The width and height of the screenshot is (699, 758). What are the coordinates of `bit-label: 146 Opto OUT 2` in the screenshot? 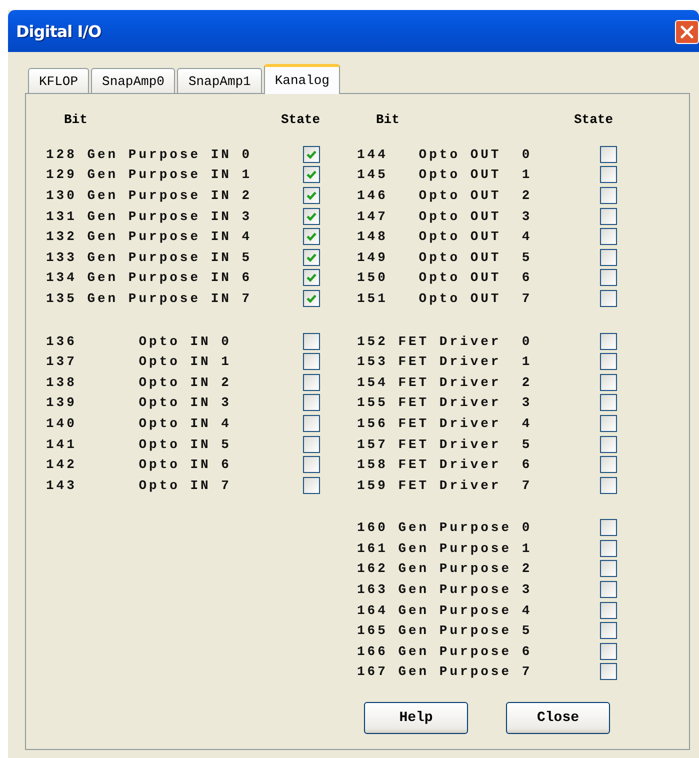 It's located at (445, 195).